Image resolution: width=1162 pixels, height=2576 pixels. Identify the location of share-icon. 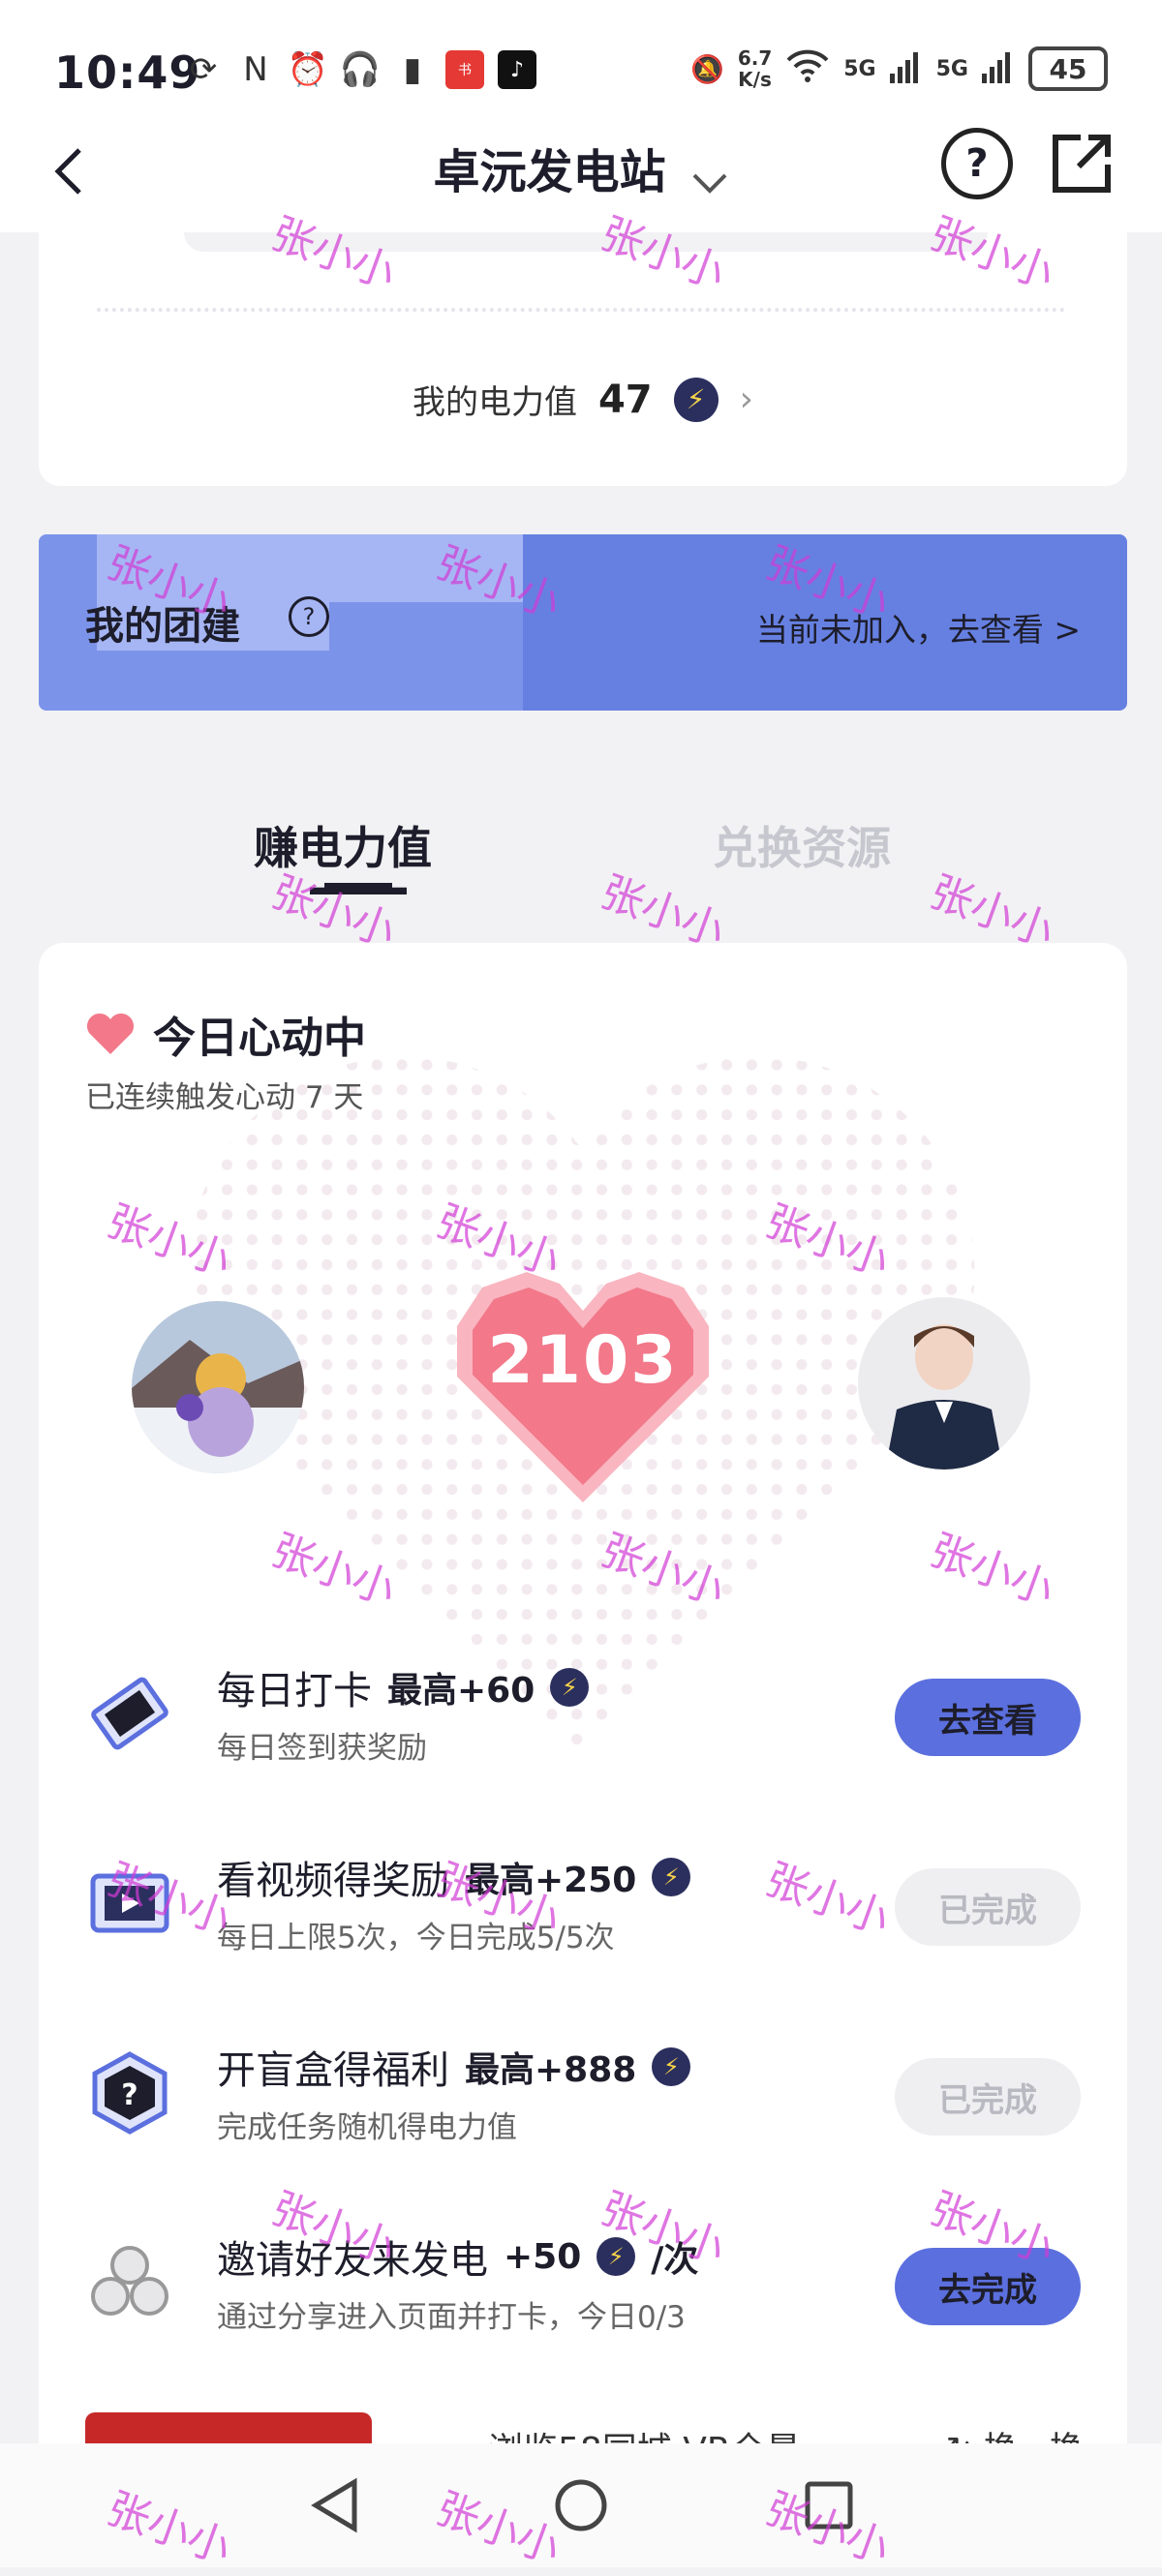
(1082, 164).